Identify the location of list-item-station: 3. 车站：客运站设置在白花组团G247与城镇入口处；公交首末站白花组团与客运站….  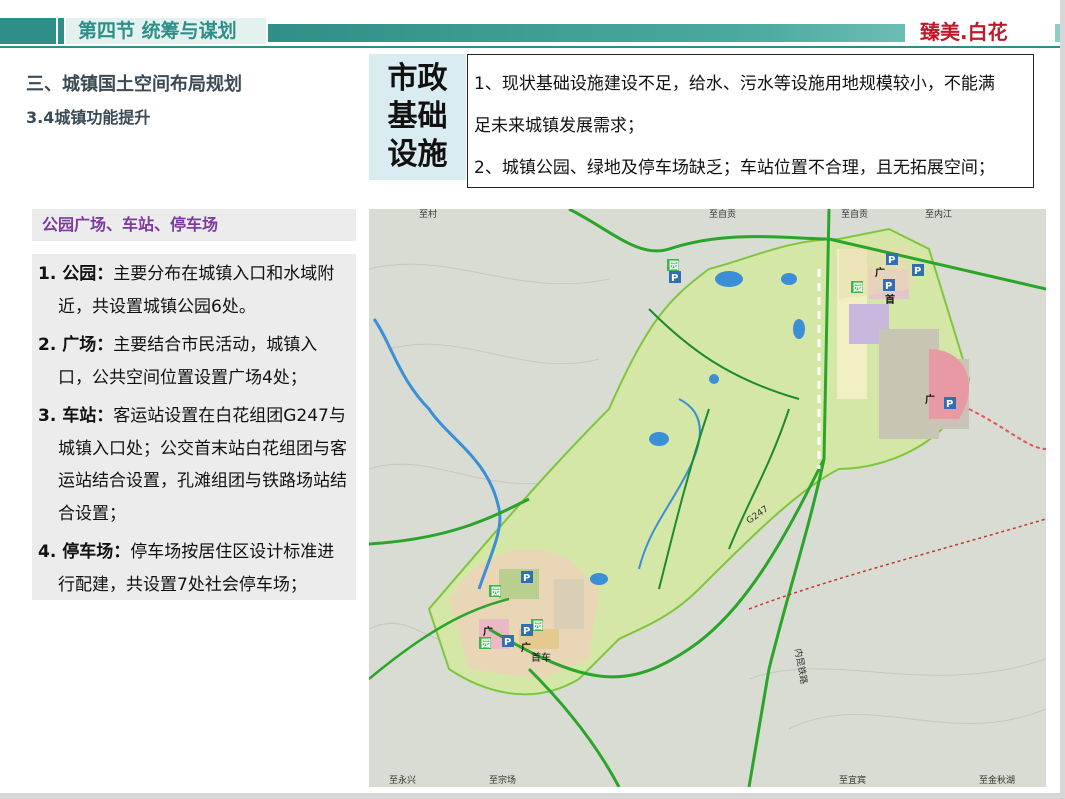
(194, 465).